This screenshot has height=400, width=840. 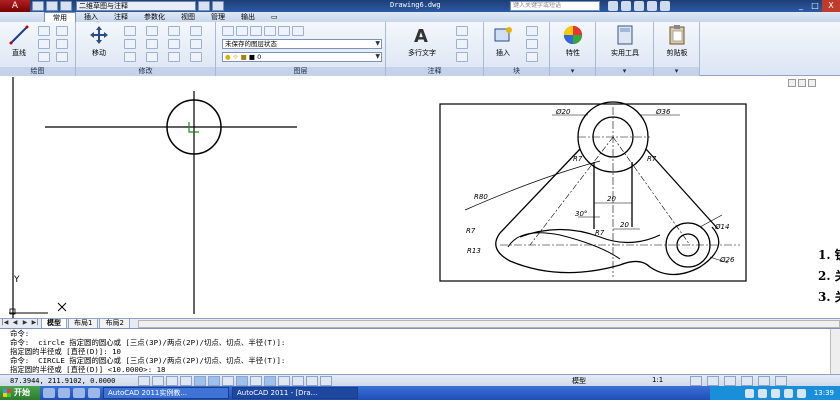 I want to click on tab-annotate: 注释, so click(x=121, y=17).